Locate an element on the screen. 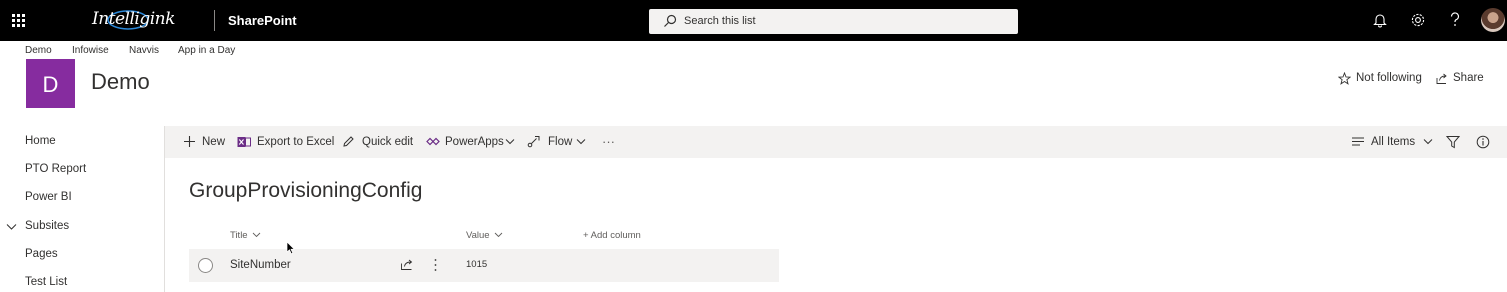 The height and width of the screenshot is (292, 1507). powerapps-label: PowerApps is located at coordinates (474, 142).